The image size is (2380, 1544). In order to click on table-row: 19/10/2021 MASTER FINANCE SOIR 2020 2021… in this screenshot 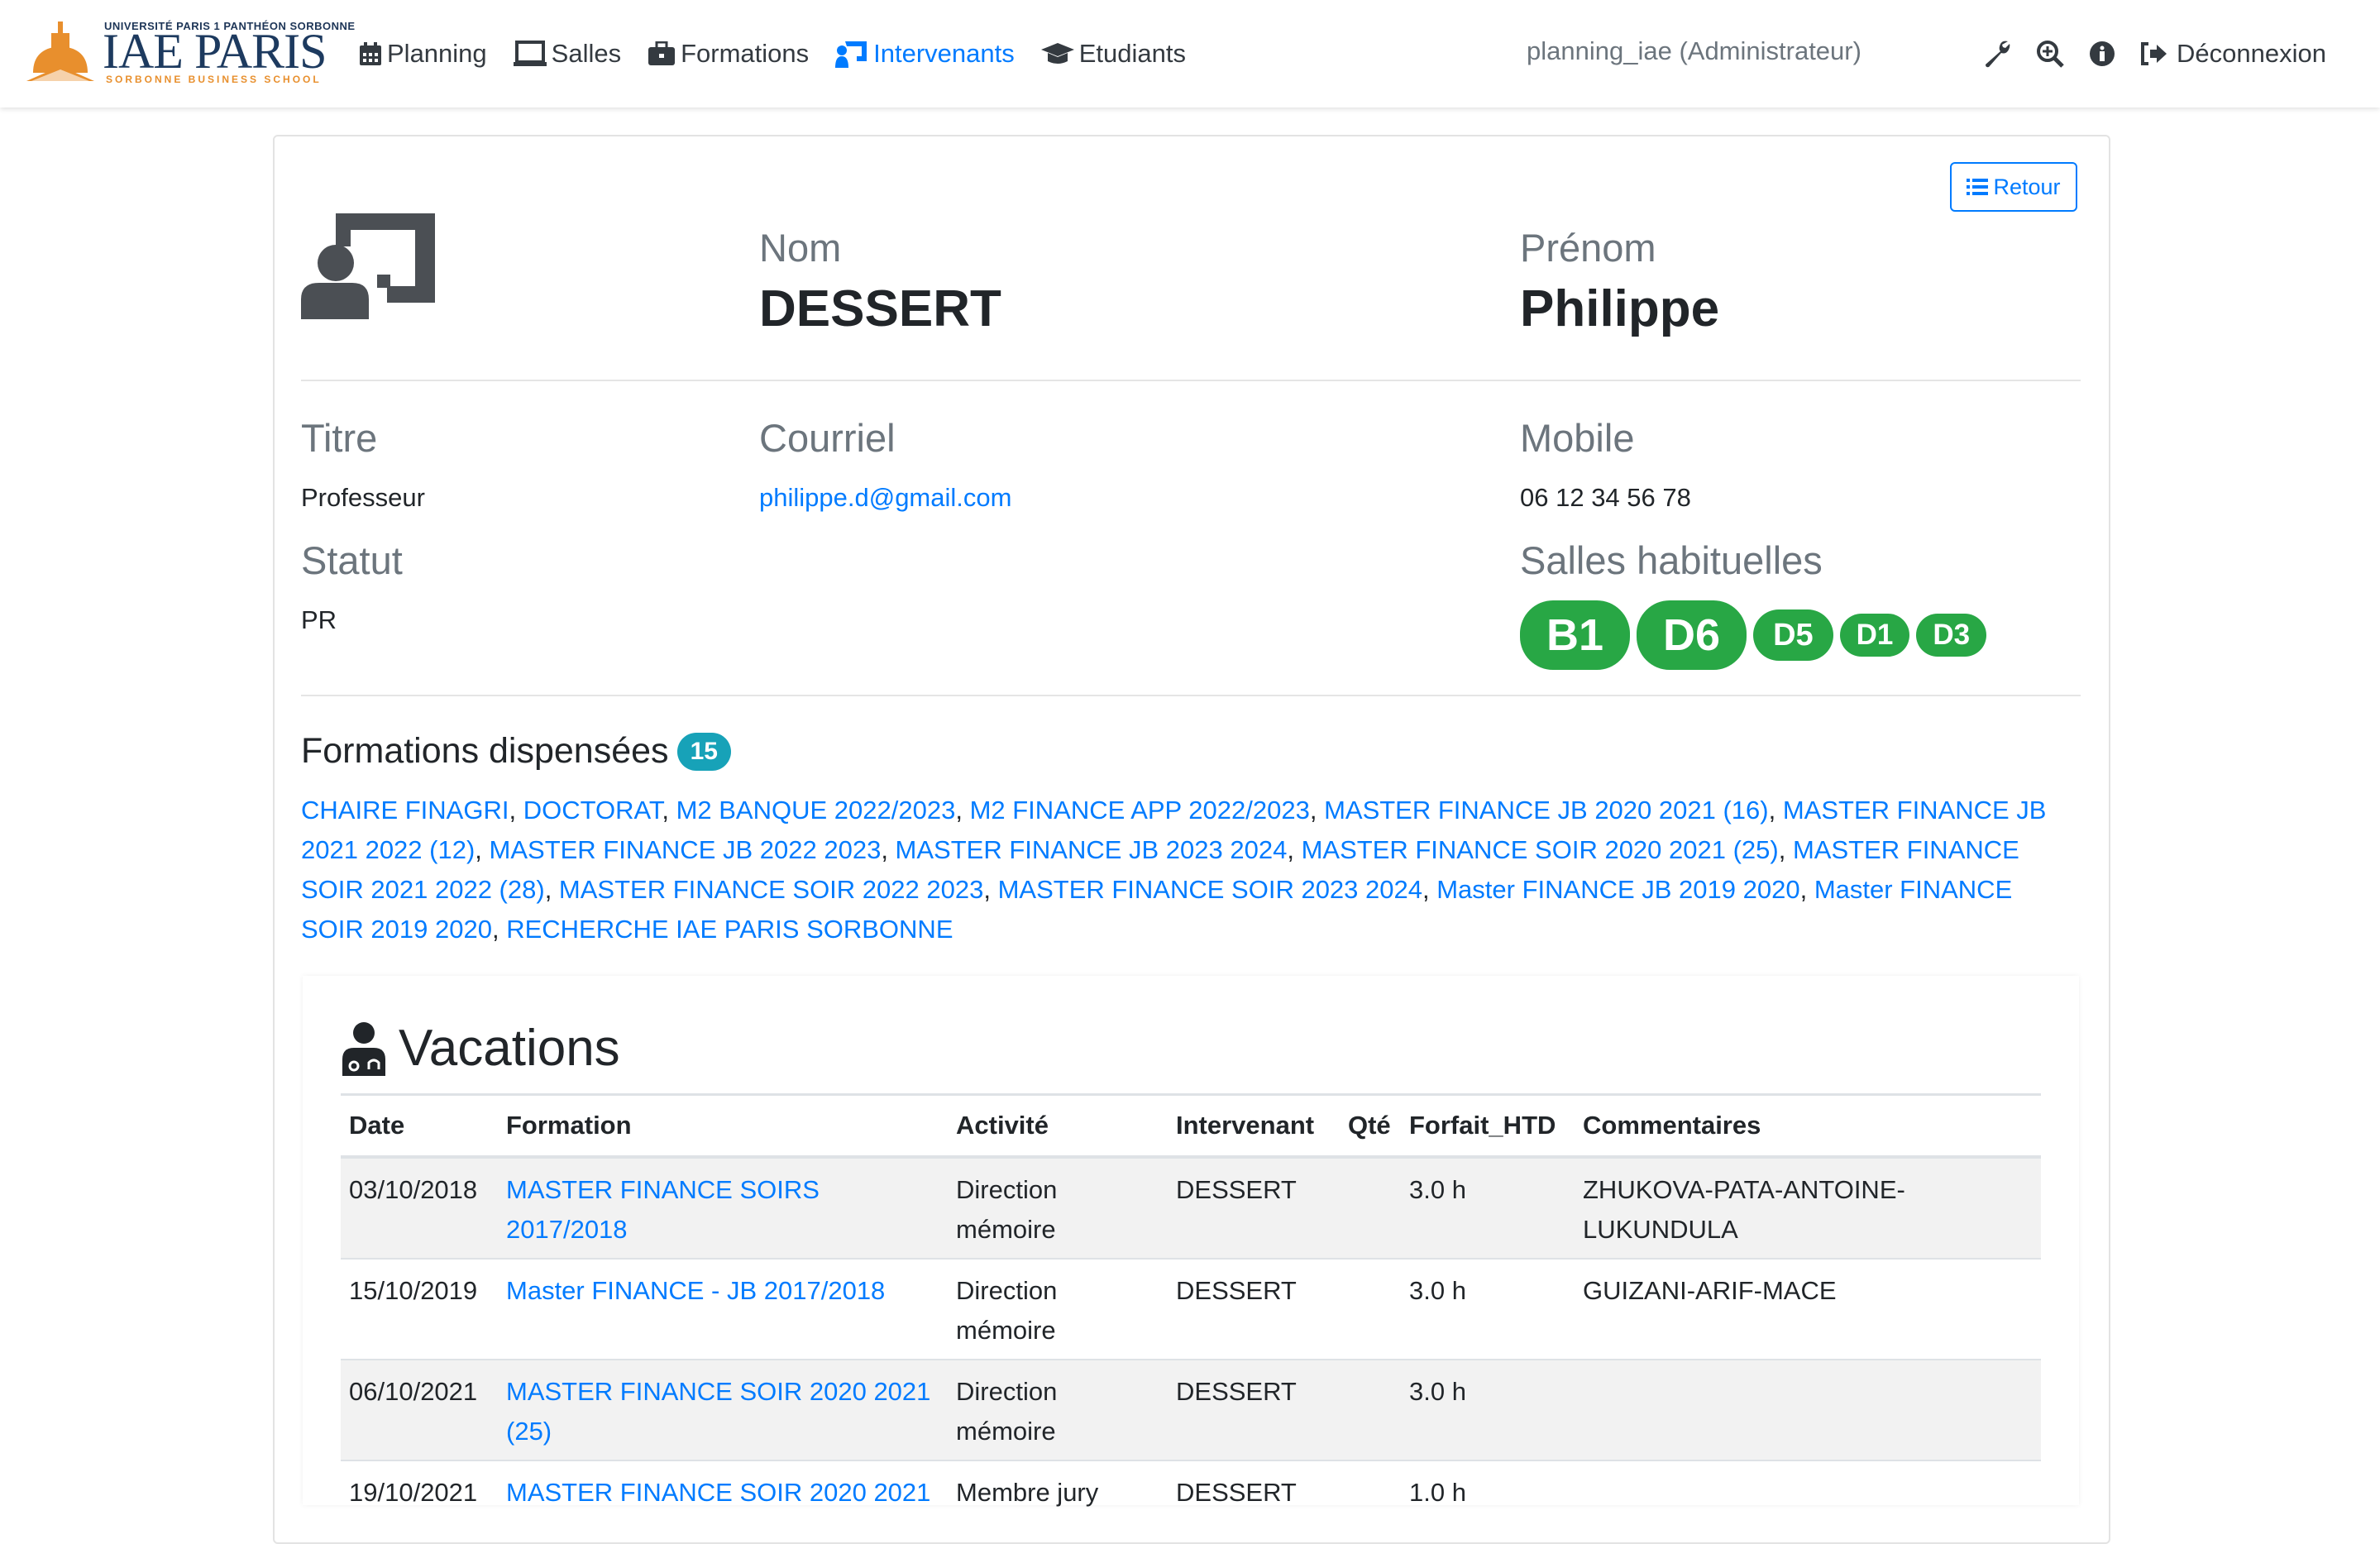, I will do `click(1191, 1490)`.